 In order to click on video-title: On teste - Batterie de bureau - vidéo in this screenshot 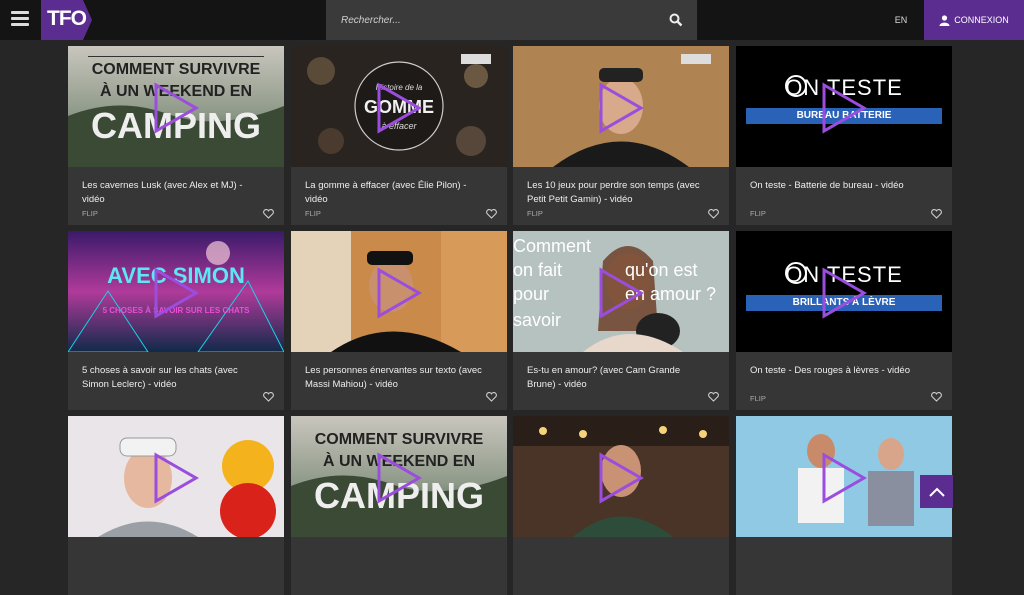, I will do `click(827, 185)`.